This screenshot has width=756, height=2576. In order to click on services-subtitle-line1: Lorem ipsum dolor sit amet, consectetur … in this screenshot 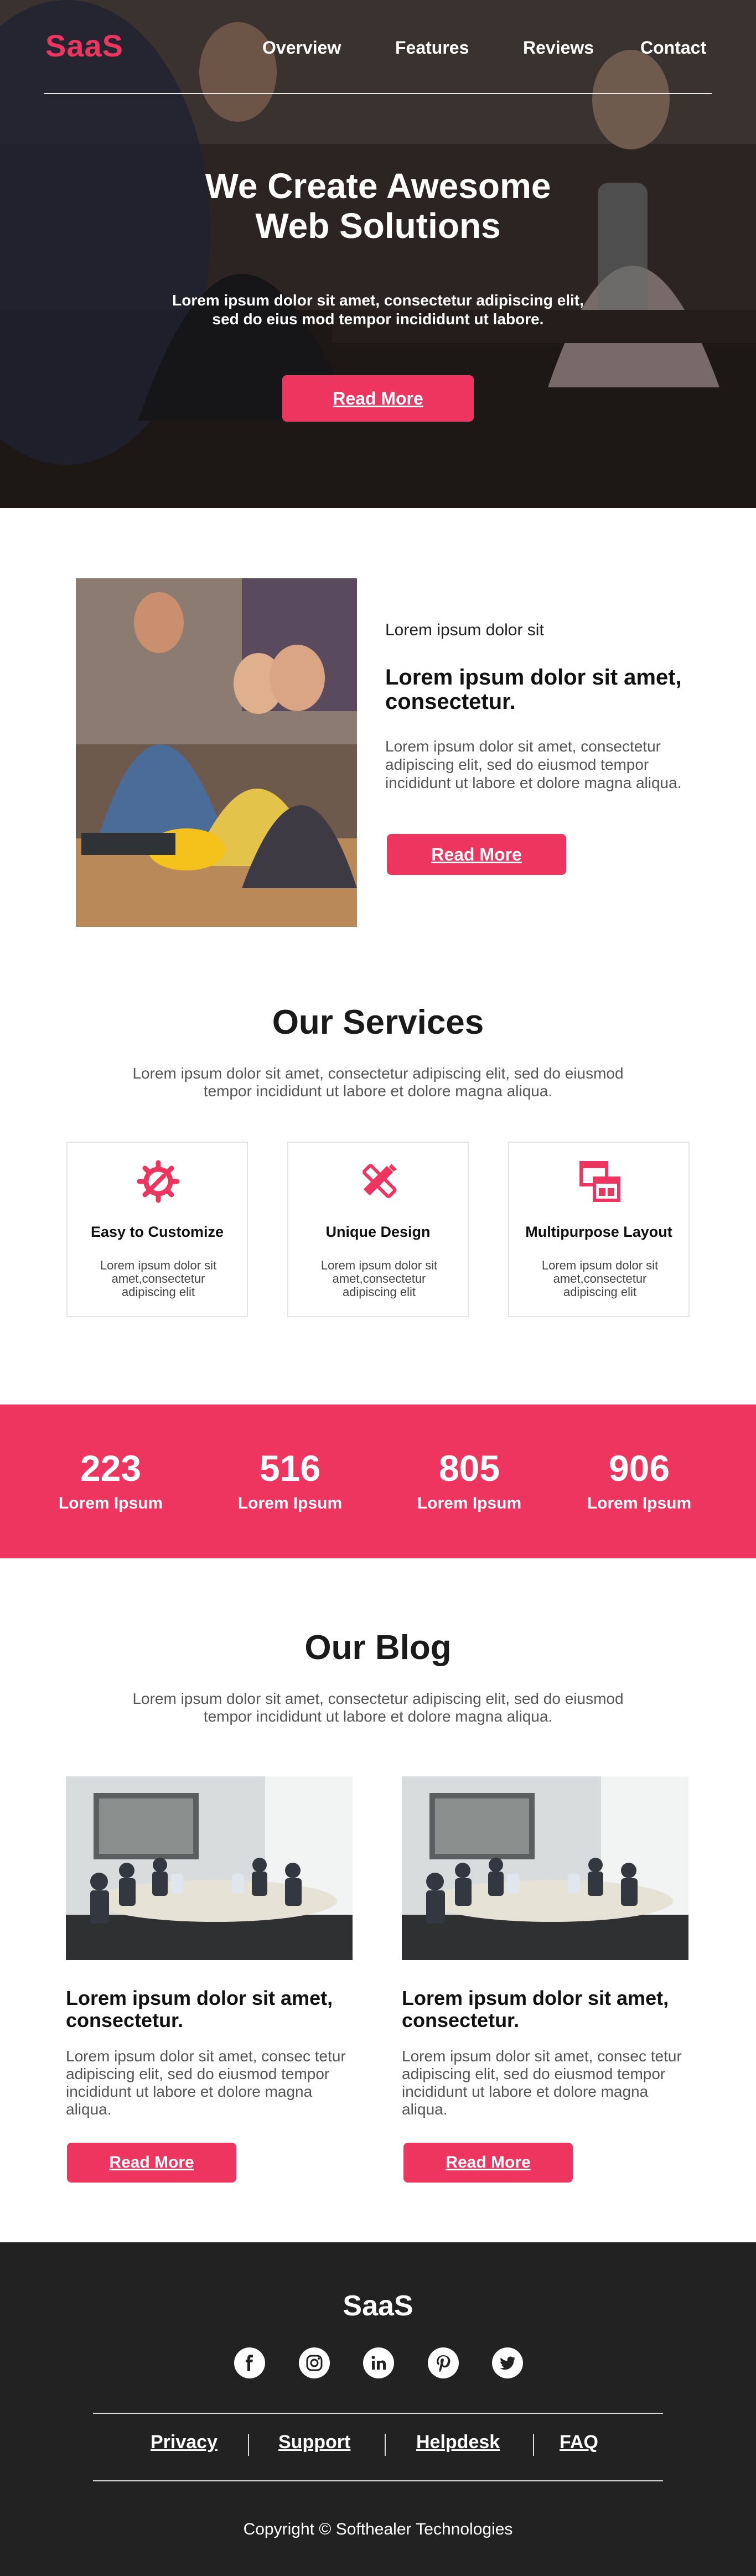, I will do `click(378, 1073)`.